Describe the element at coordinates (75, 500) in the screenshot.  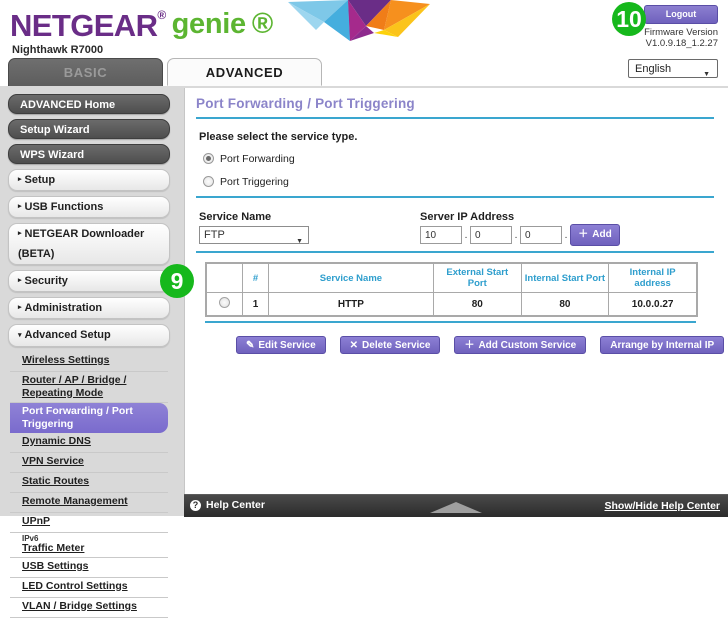
I see `sidebar-item-label: Remote Management` at that location.